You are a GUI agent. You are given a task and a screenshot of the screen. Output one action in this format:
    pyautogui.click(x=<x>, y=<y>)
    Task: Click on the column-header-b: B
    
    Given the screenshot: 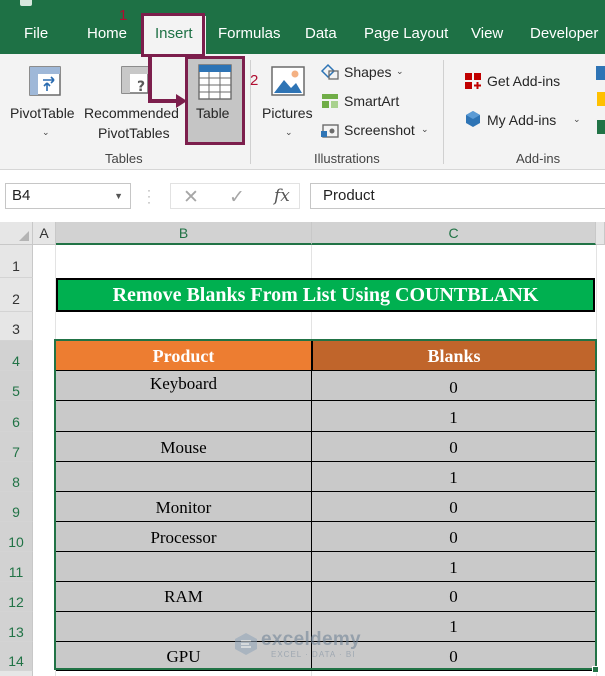 What is the action you would take?
    pyautogui.click(x=184, y=233)
    